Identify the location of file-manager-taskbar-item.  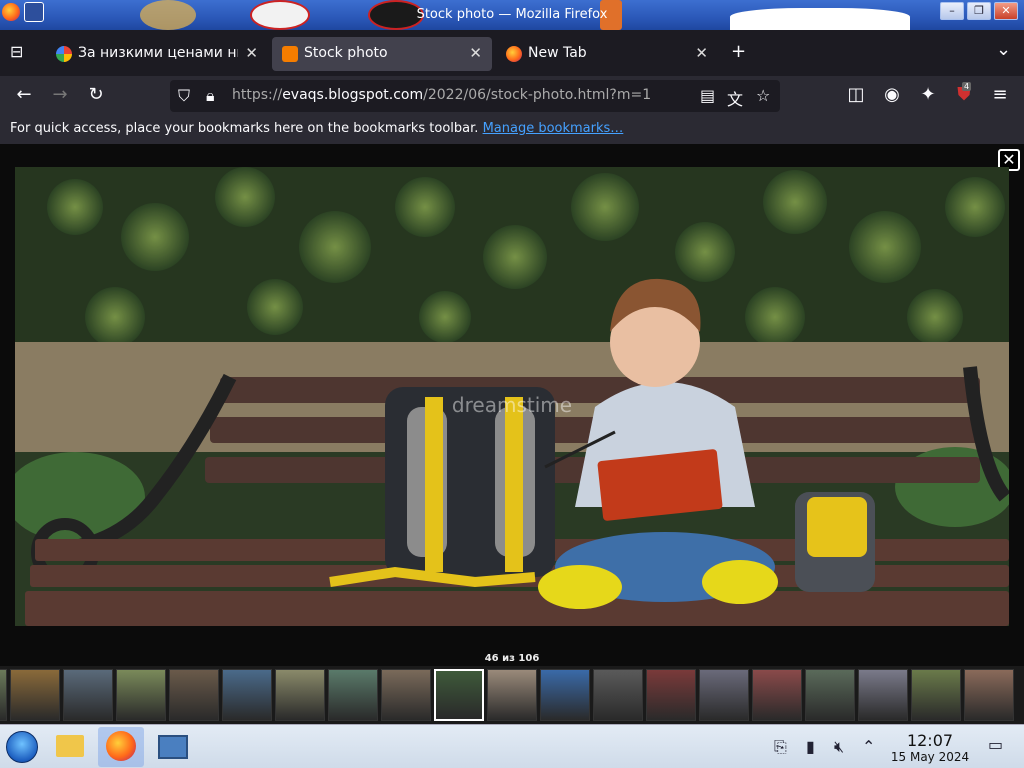
(71, 747).